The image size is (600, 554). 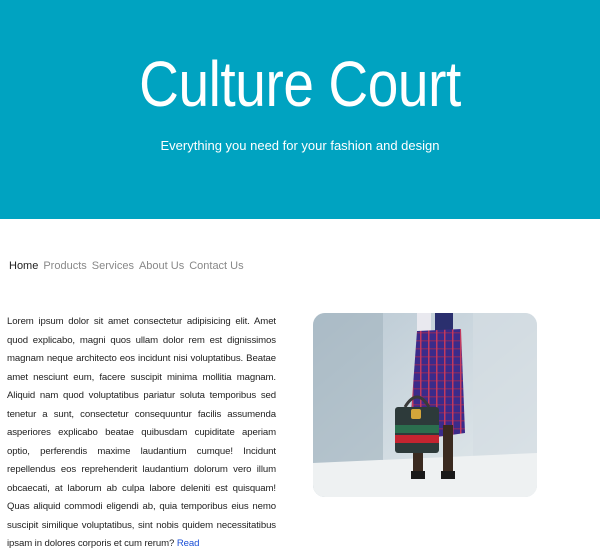 I want to click on site-title: Culture Court, so click(x=300, y=84).